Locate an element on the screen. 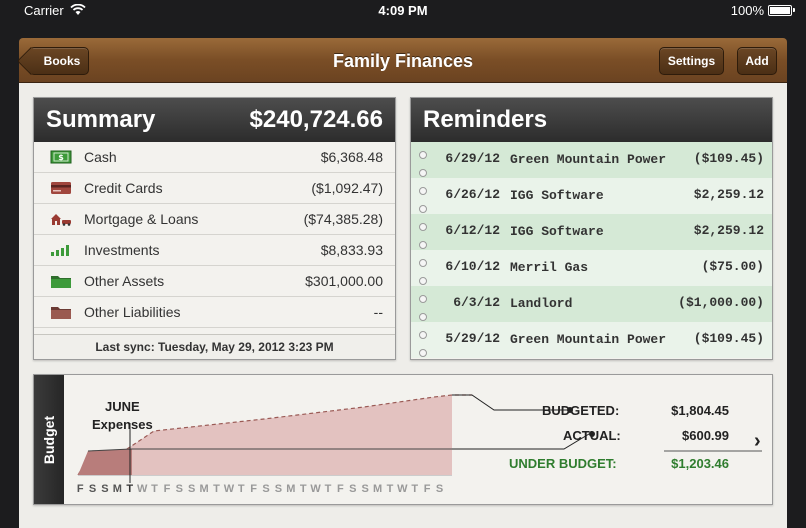 The height and width of the screenshot is (528, 806). reminder-row: 6/26/12 IGG Software $2,259.12 is located at coordinates (591, 196).